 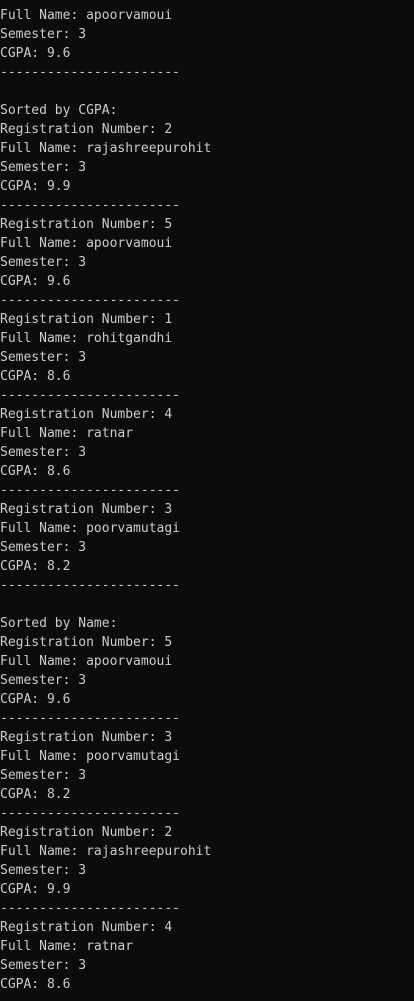 I want to click on registration-number-line: Registration Number: 1, so click(x=86, y=319).